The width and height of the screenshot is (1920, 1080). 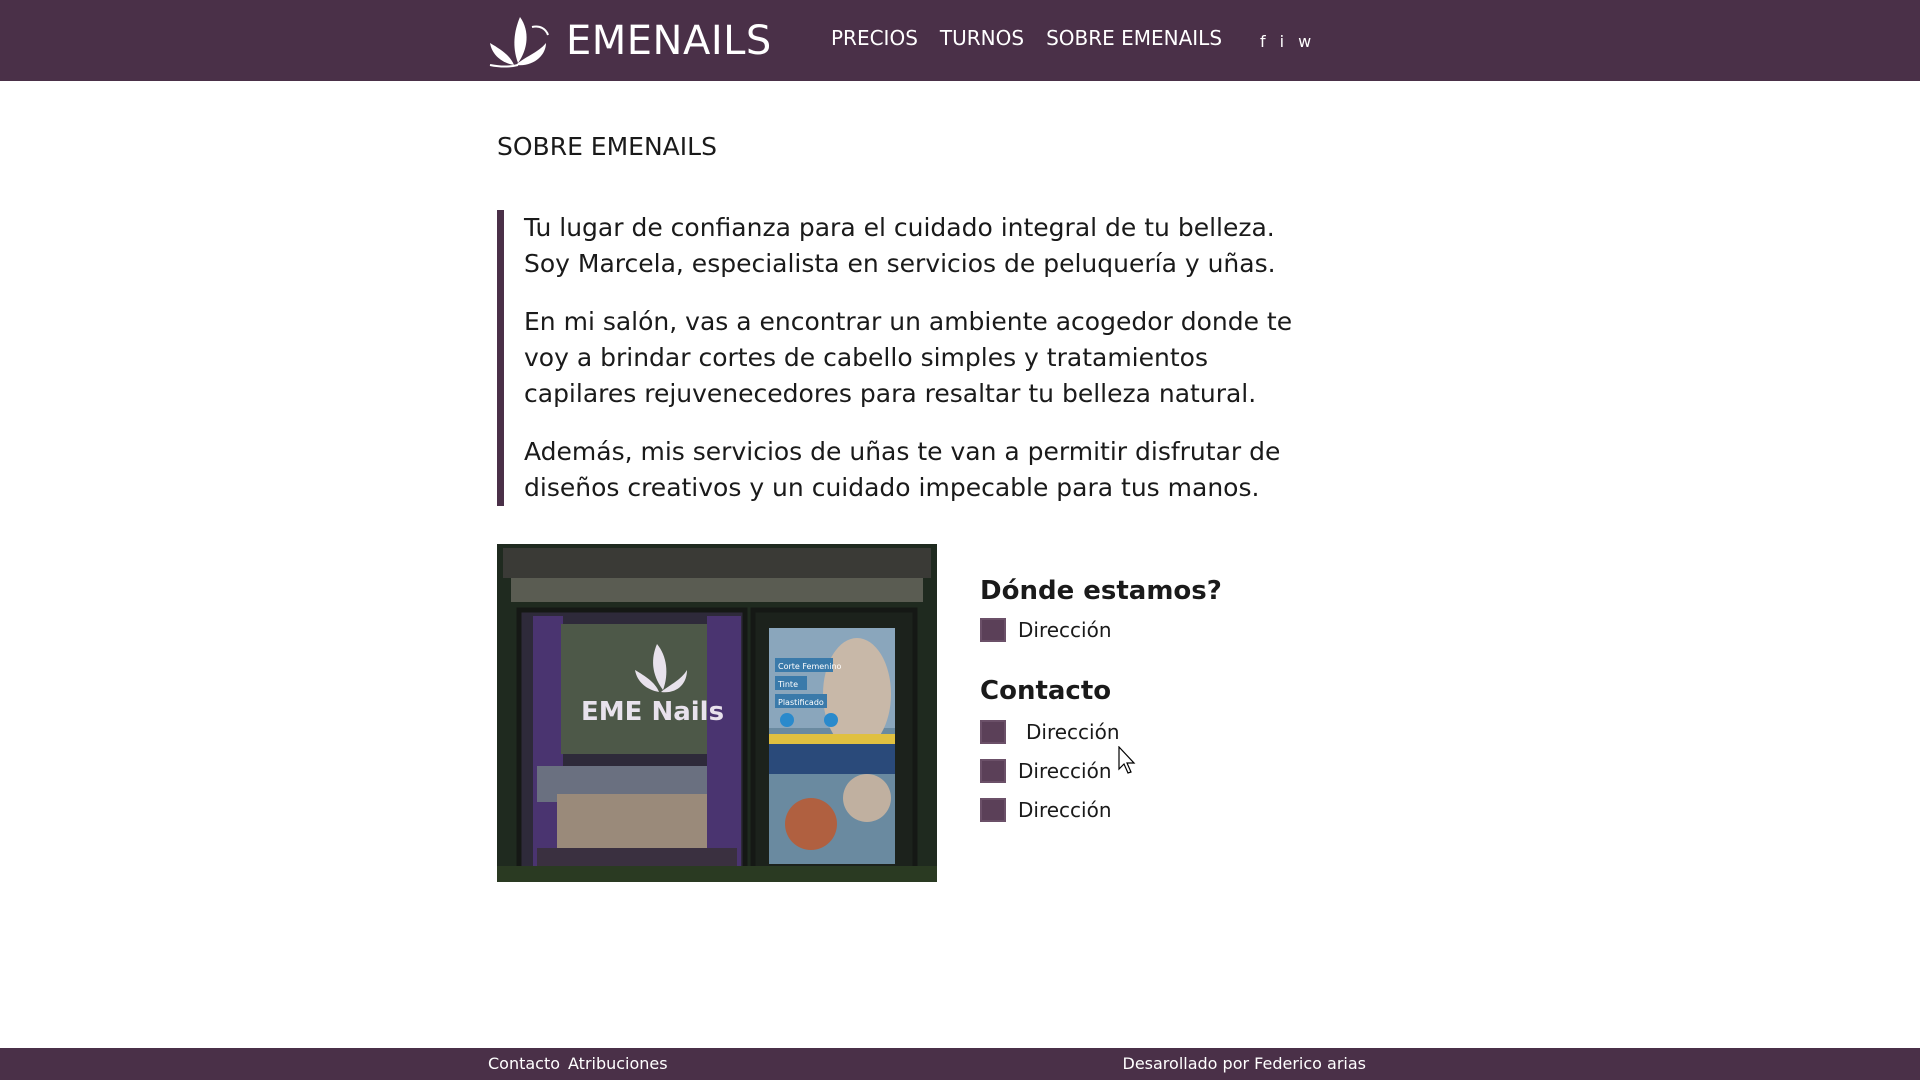 I want to click on brand-link: EMENAILS, so click(x=630, y=41).